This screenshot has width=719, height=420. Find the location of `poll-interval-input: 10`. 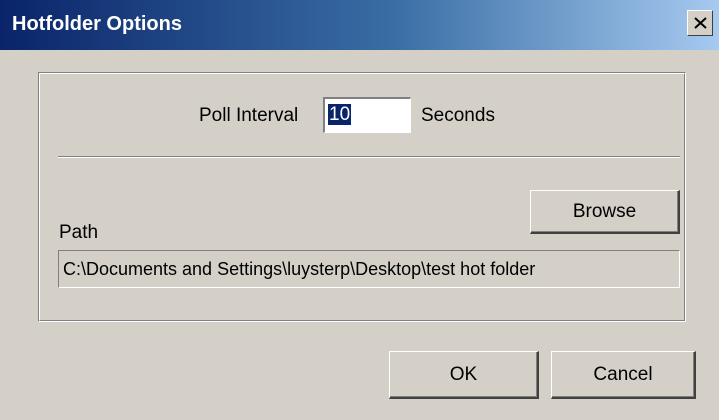

poll-interval-input: 10 is located at coordinates (367, 115).